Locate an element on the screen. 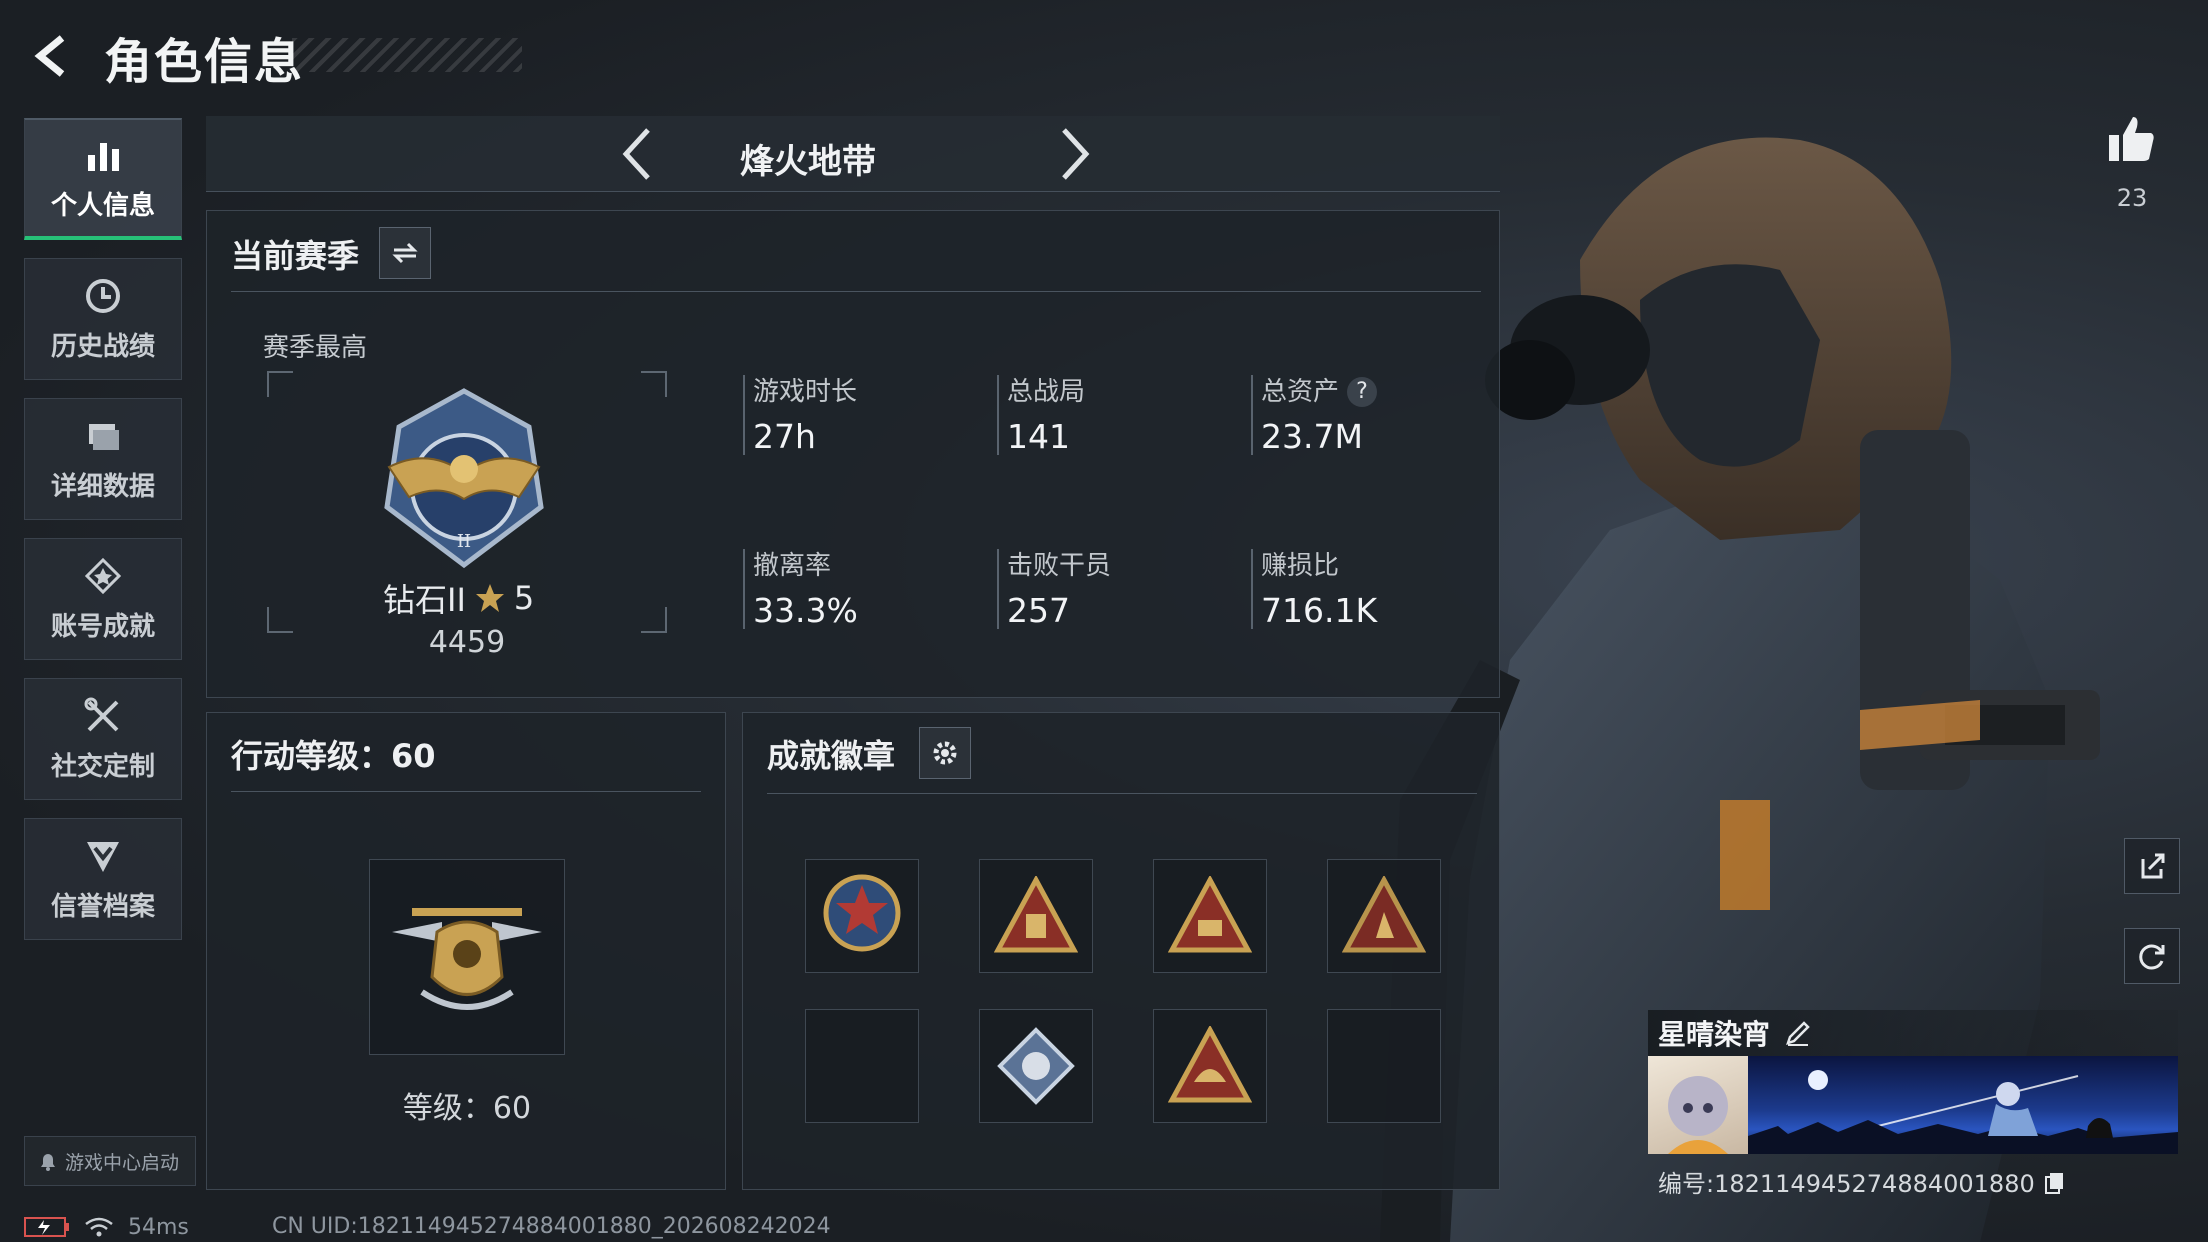  player-id: 编号:18211494527488400188​0 is located at coordinates (1846, 1184).